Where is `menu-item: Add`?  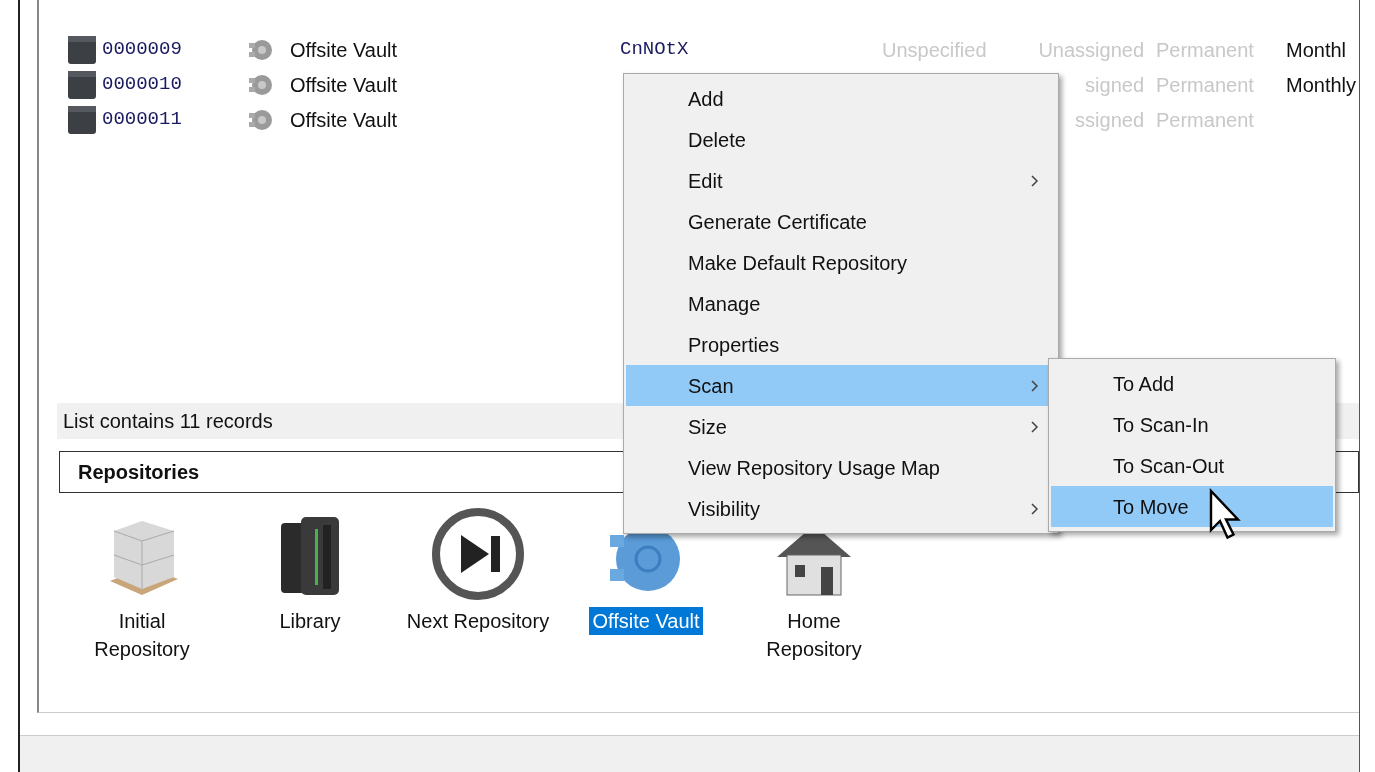
menu-item: Add is located at coordinates (841, 98).